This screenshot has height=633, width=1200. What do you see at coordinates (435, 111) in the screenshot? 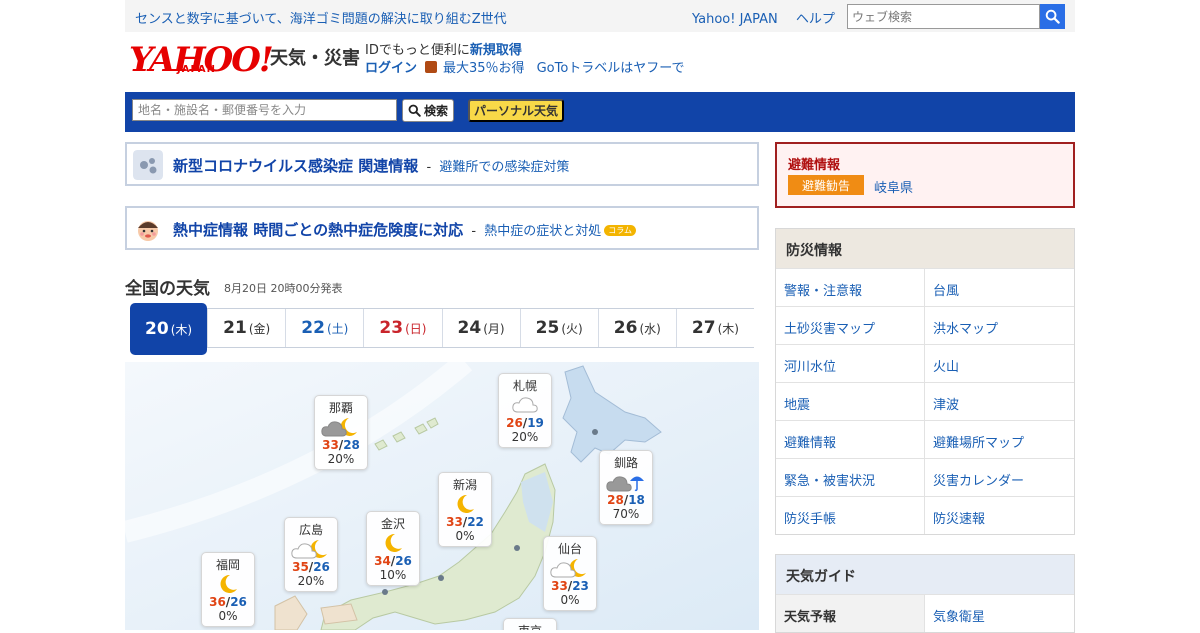
I see `search-label: 検索` at bounding box center [435, 111].